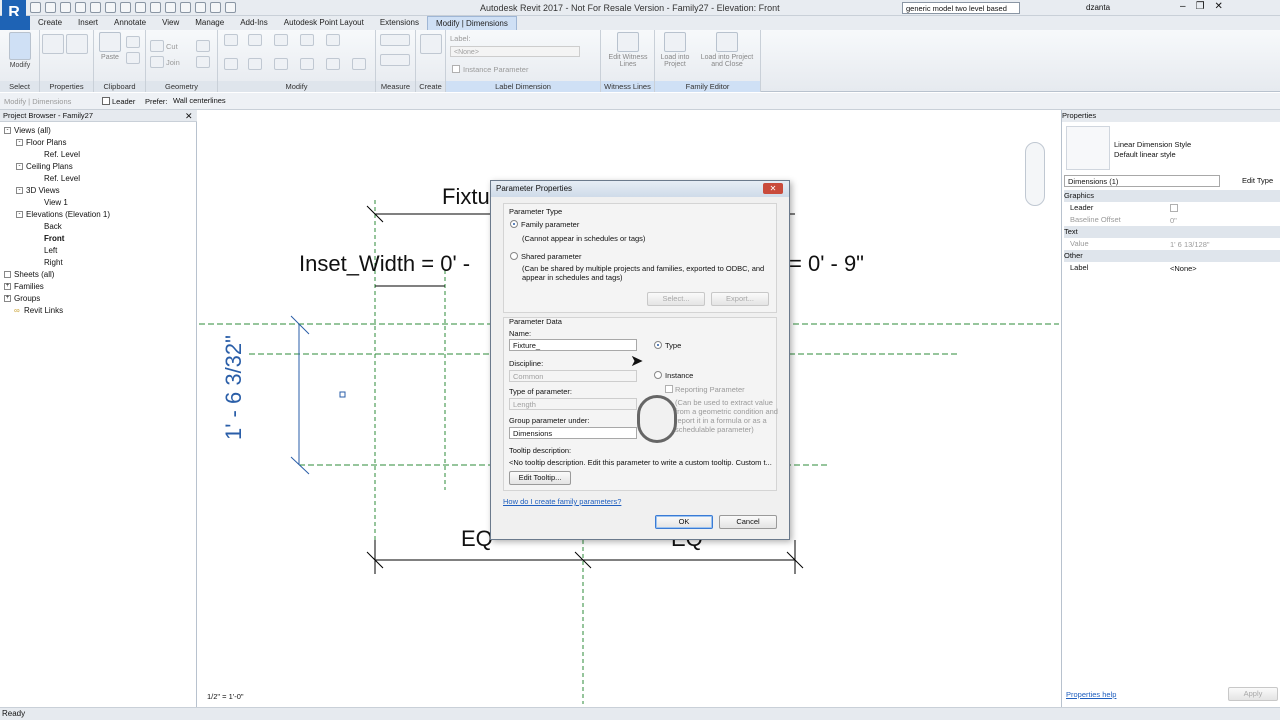 The width and height of the screenshot is (1280, 720). What do you see at coordinates (185, 7) in the screenshot?
I see `section-icon` at bounding box center [185, 7].